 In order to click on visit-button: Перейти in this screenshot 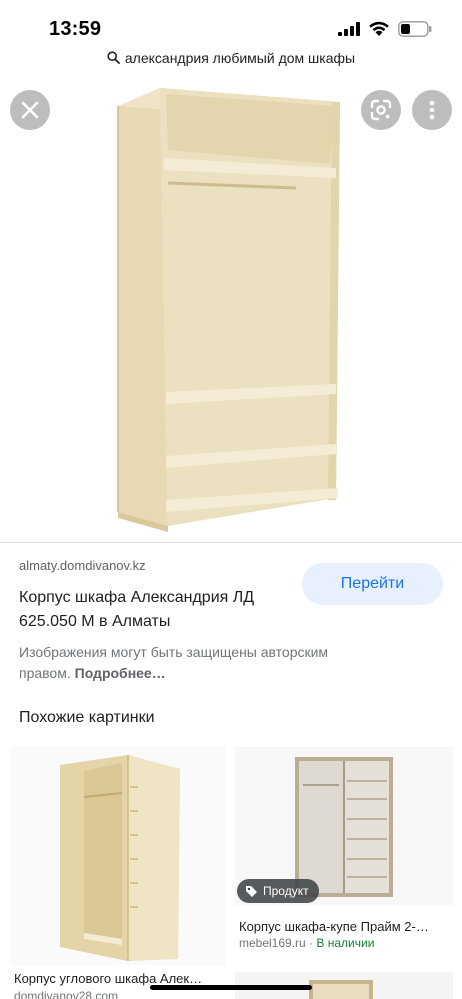, I will do `click(372, 584)`.